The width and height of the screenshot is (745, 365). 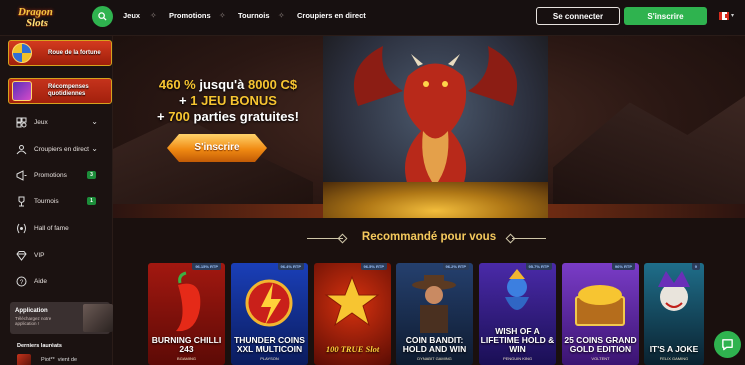 I want to click on sidebar-item-hall-of-fame: Hall of fame, so click(x=61, y=228).